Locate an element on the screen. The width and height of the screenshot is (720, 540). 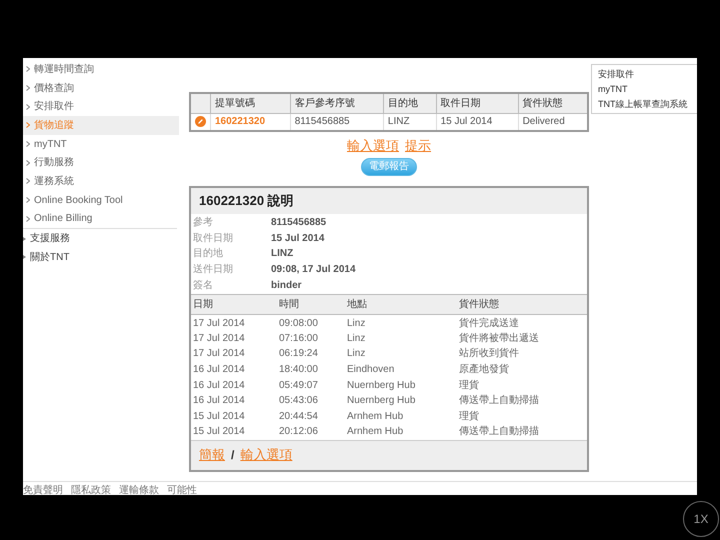
table-cell: 原產地發貨 is located at coordinates (522, 370).